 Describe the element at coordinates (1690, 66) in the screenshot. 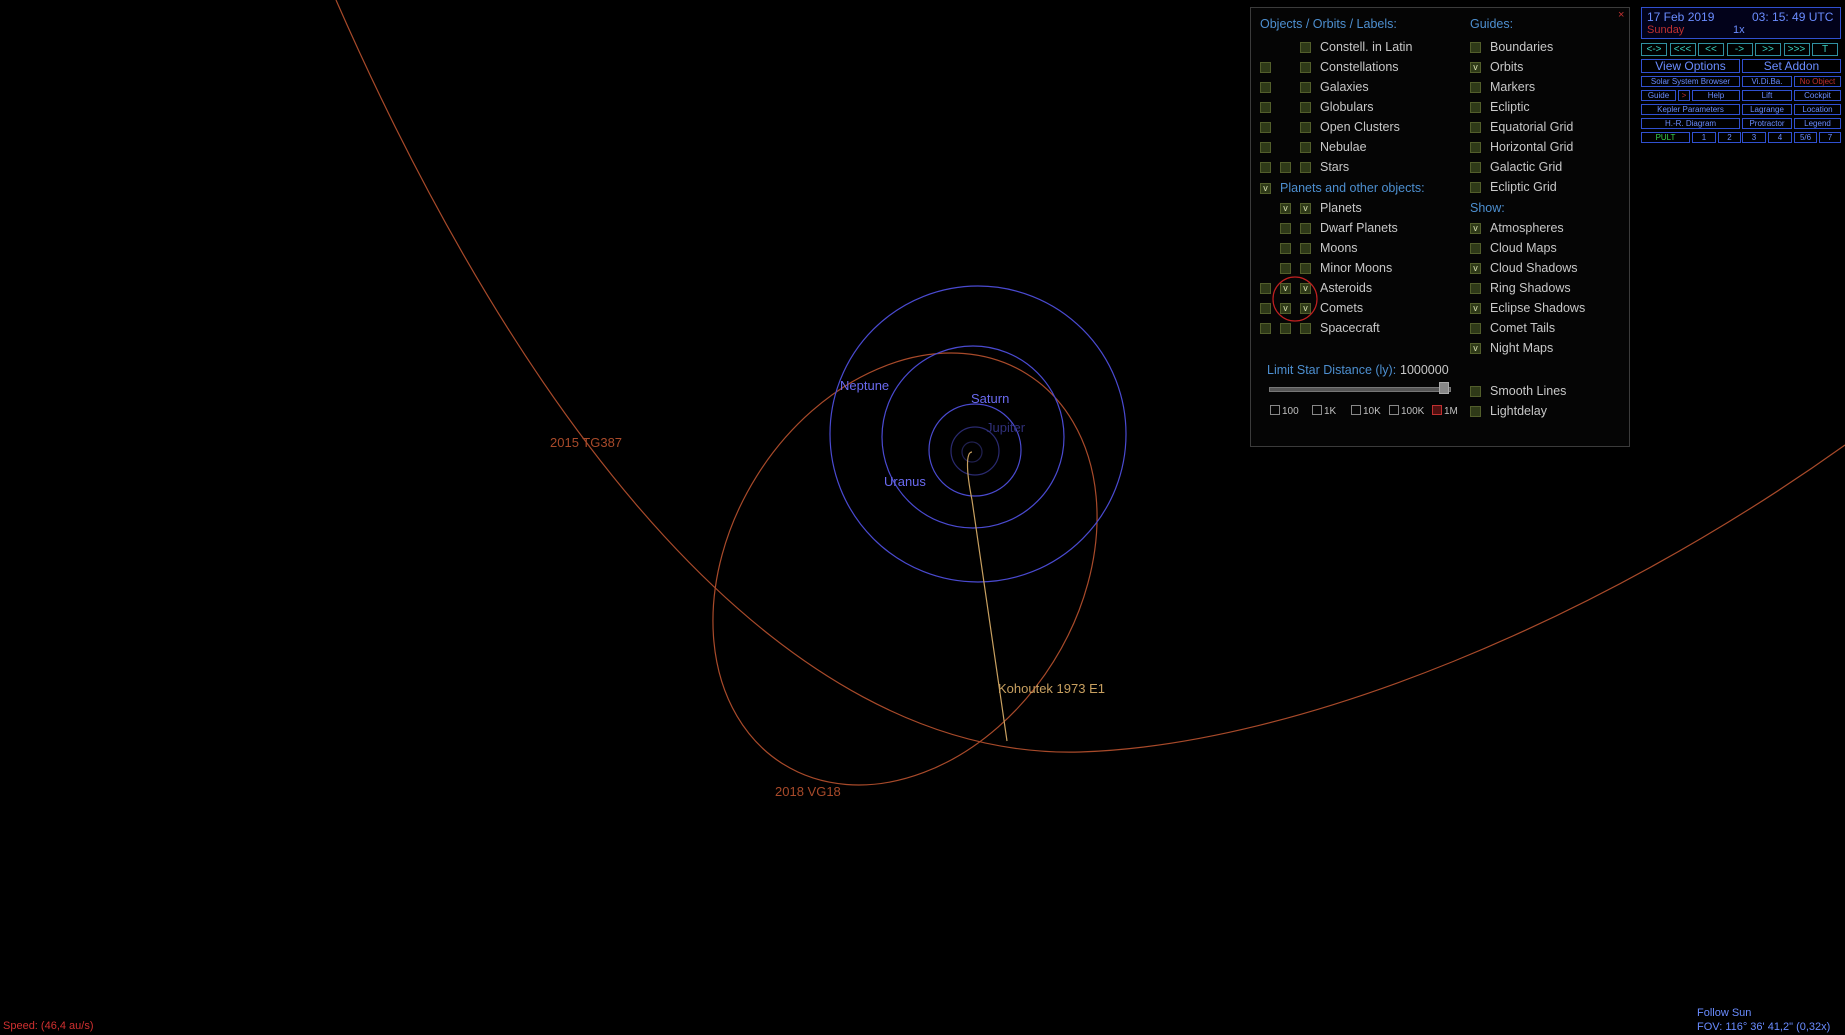

I see `view-options-button: View Options` at that location.